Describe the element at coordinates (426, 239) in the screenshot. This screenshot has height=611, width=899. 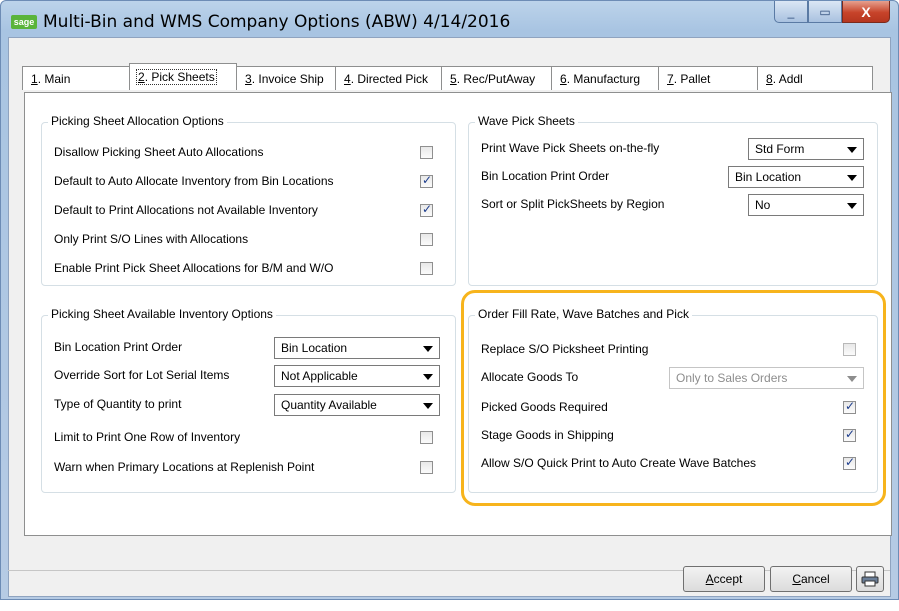
I see `only-print-so-lines-checkbox` at that location.